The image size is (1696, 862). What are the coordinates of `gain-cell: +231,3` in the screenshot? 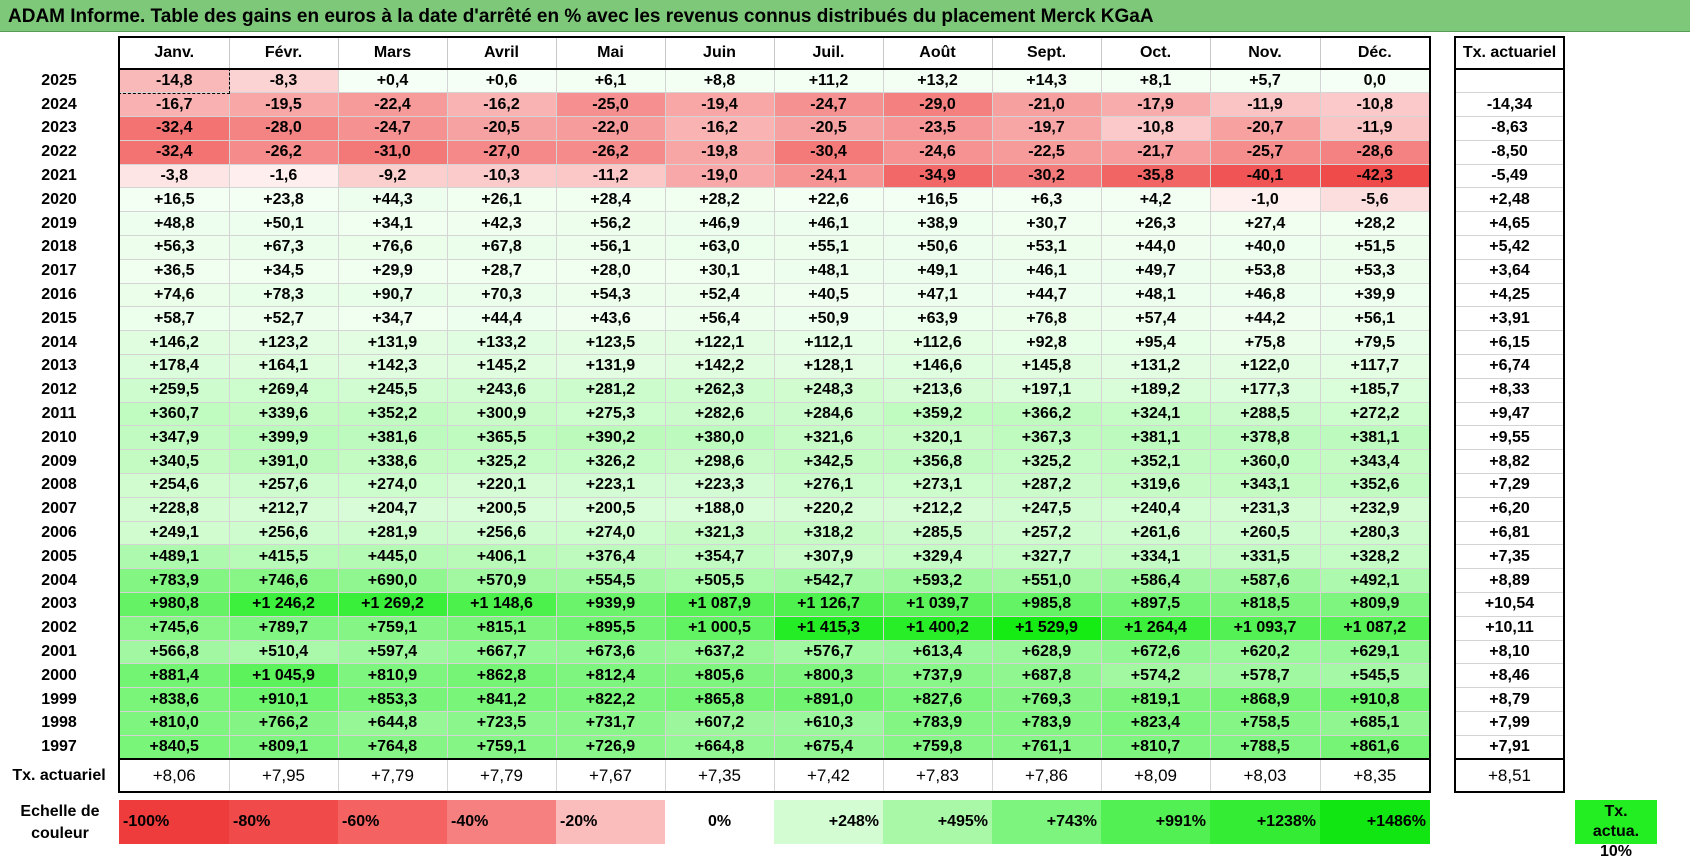 It's located at (1265, 509).